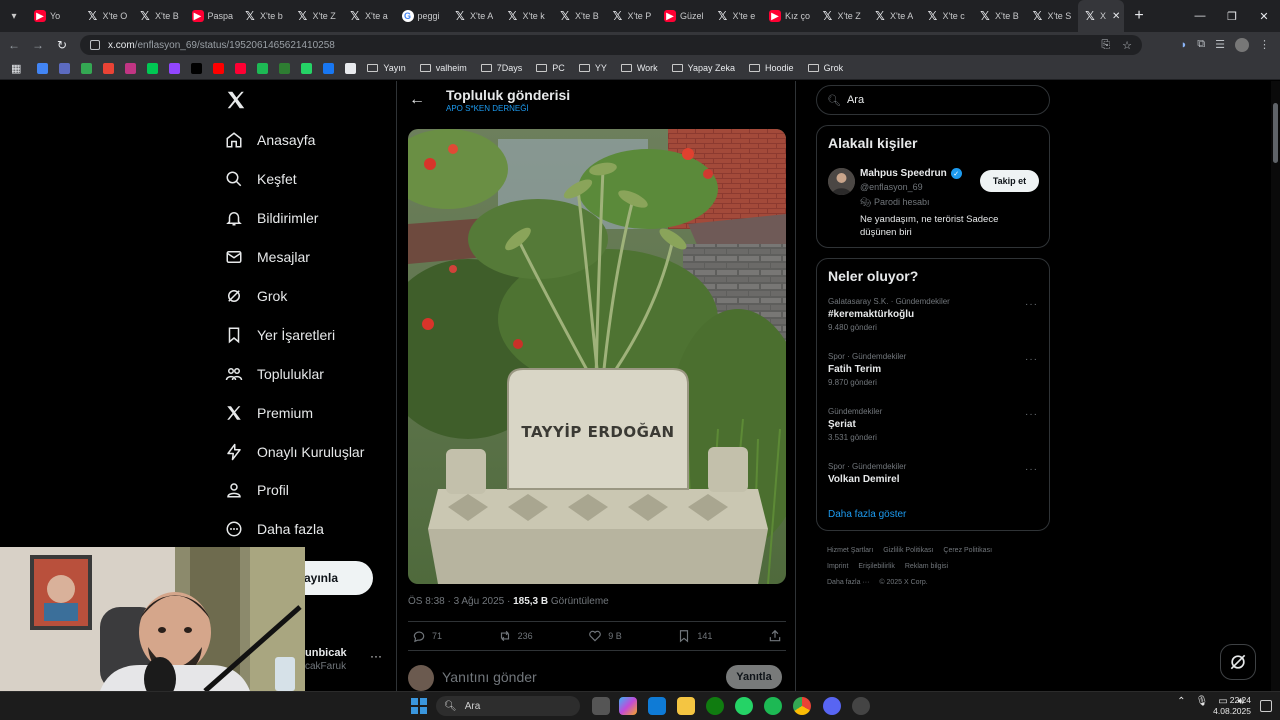  Describe the element at coordinates (825, 68) in the screenshot. I see `bookmark-item: Grok` at that location.